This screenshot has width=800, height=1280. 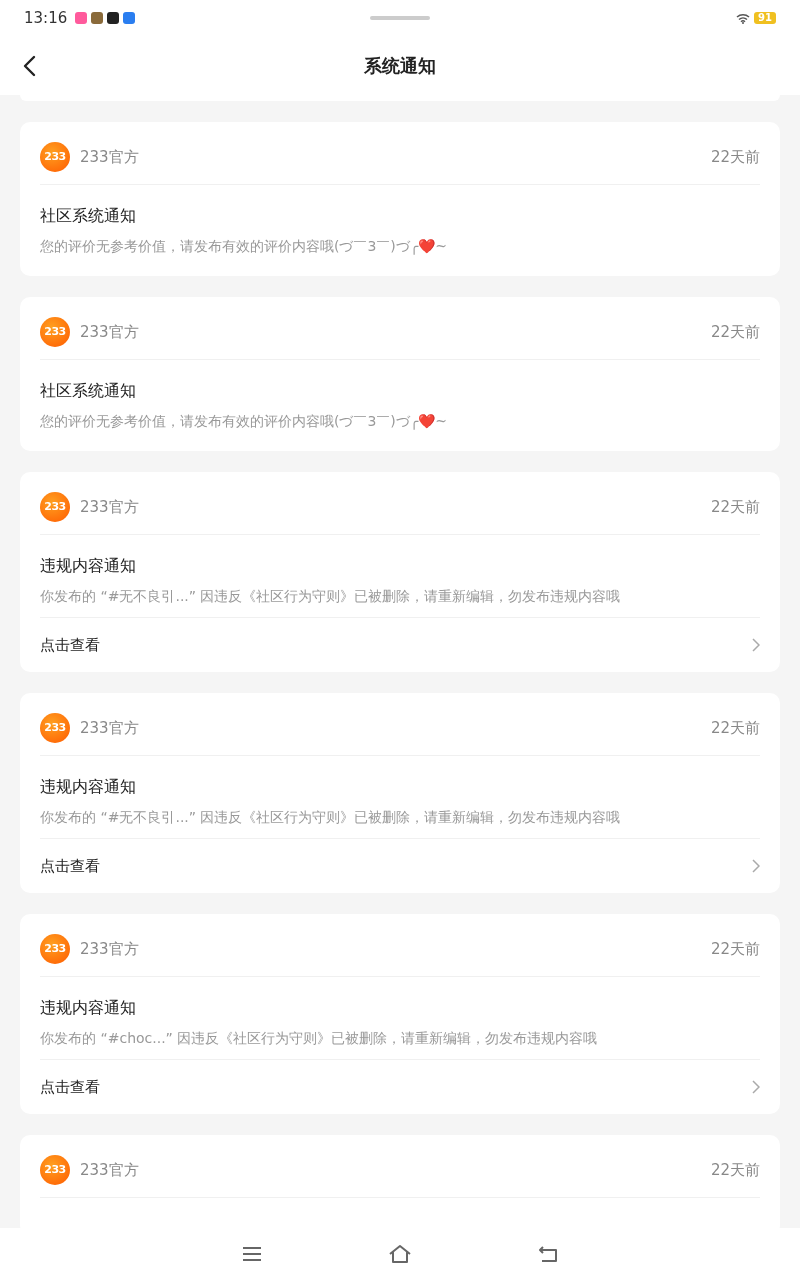 What do you see at coordinates (46, 18) in the screenshot?
I see `status-time: 13:16` at bounding box center [46, 18].